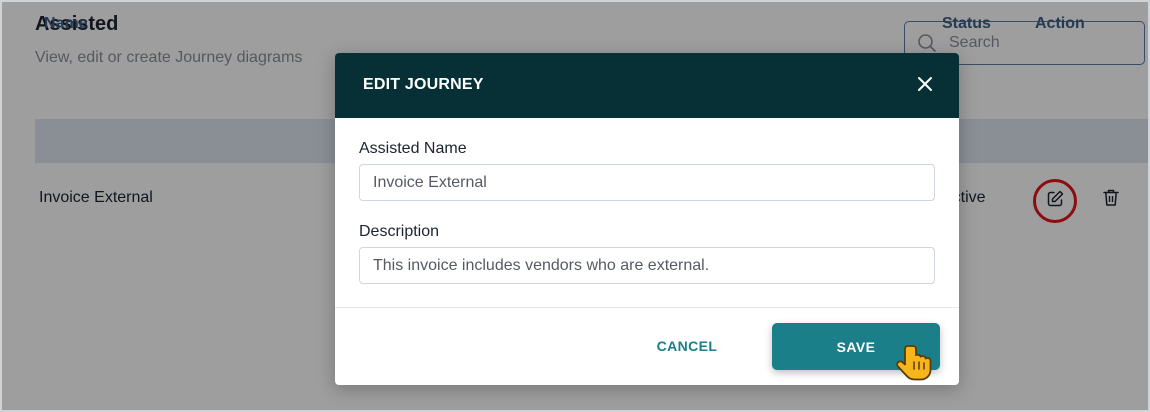 This screenshot has height=412, width=1150. Describe the element at coordinates (647, 182) in the screenshot. I see `assisted-name-input` at that location.